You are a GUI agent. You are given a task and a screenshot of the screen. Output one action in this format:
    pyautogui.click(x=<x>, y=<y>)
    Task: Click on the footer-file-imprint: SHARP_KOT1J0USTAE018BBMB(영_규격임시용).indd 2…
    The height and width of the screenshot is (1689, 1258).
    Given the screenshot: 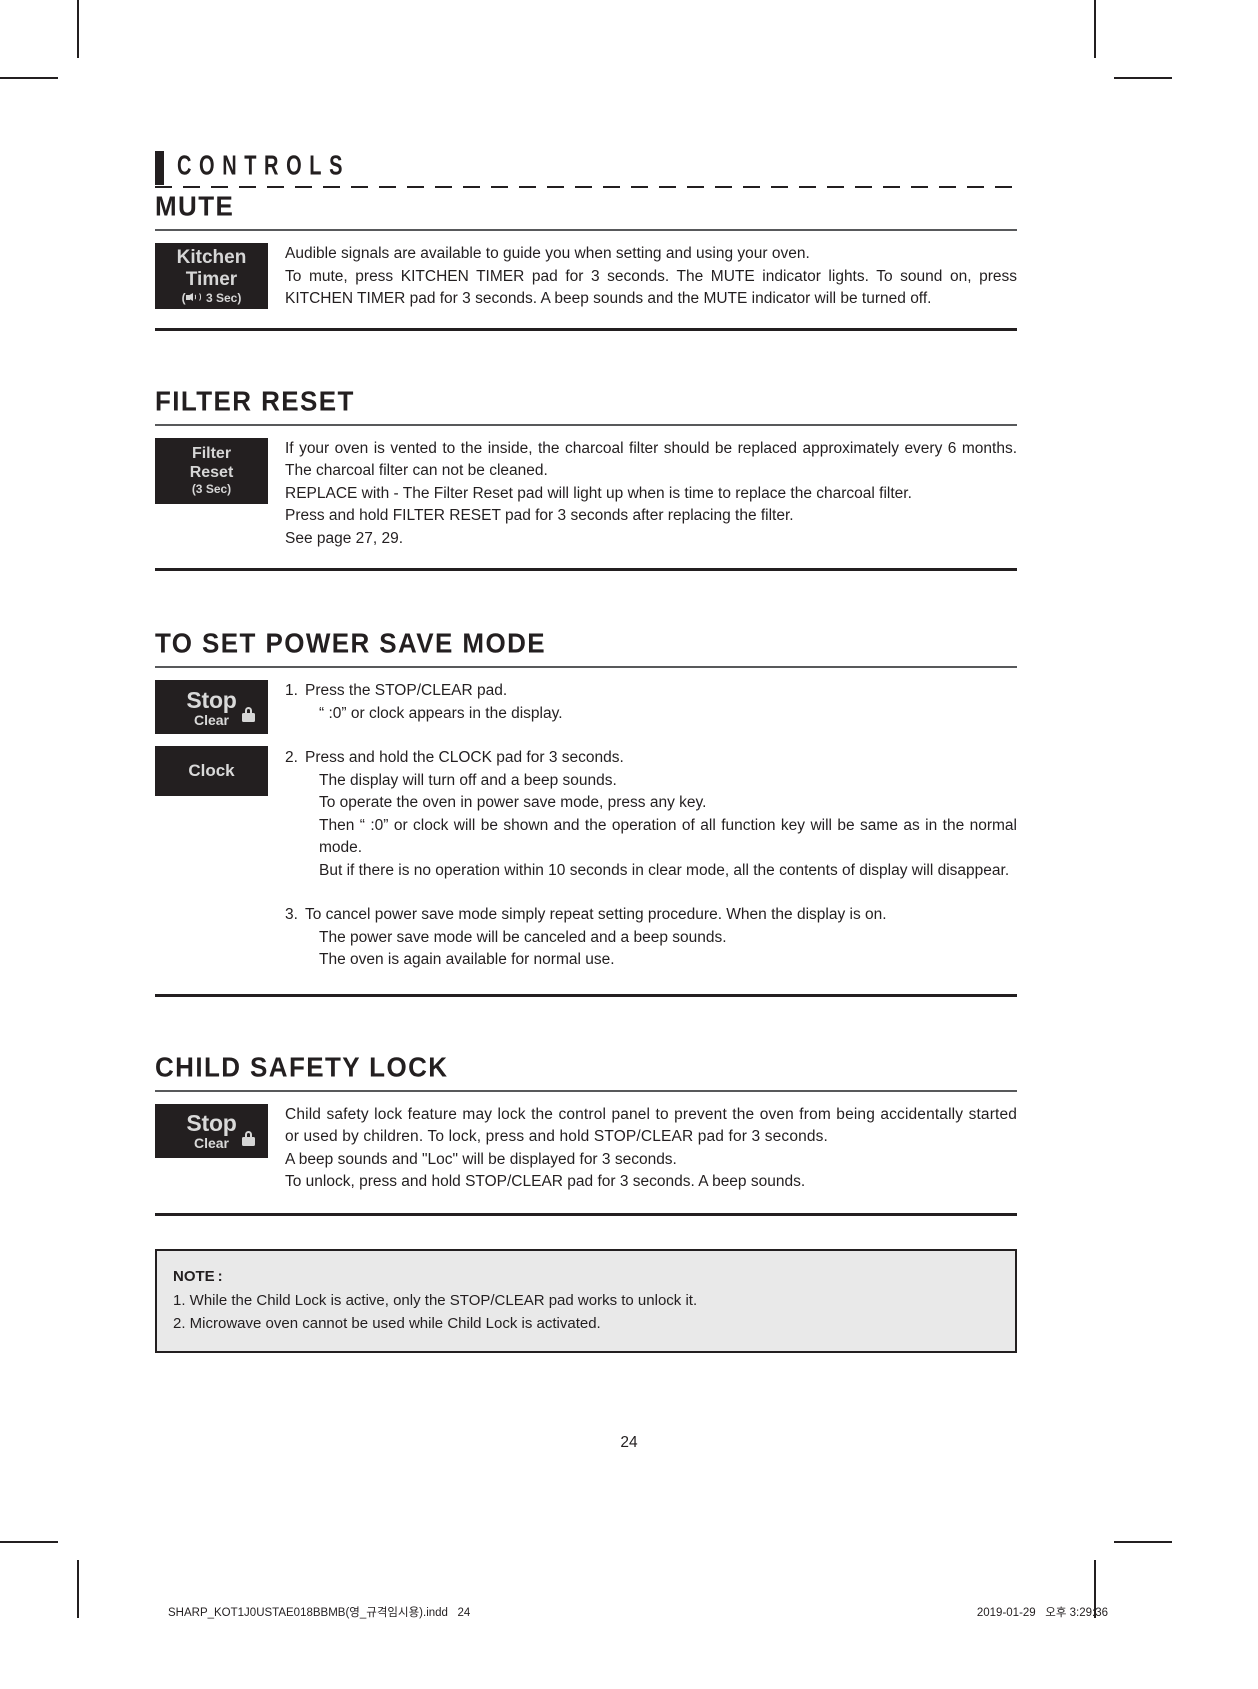 What is the action you would take?
    pyautogui.click(x=319, y=1613)
    